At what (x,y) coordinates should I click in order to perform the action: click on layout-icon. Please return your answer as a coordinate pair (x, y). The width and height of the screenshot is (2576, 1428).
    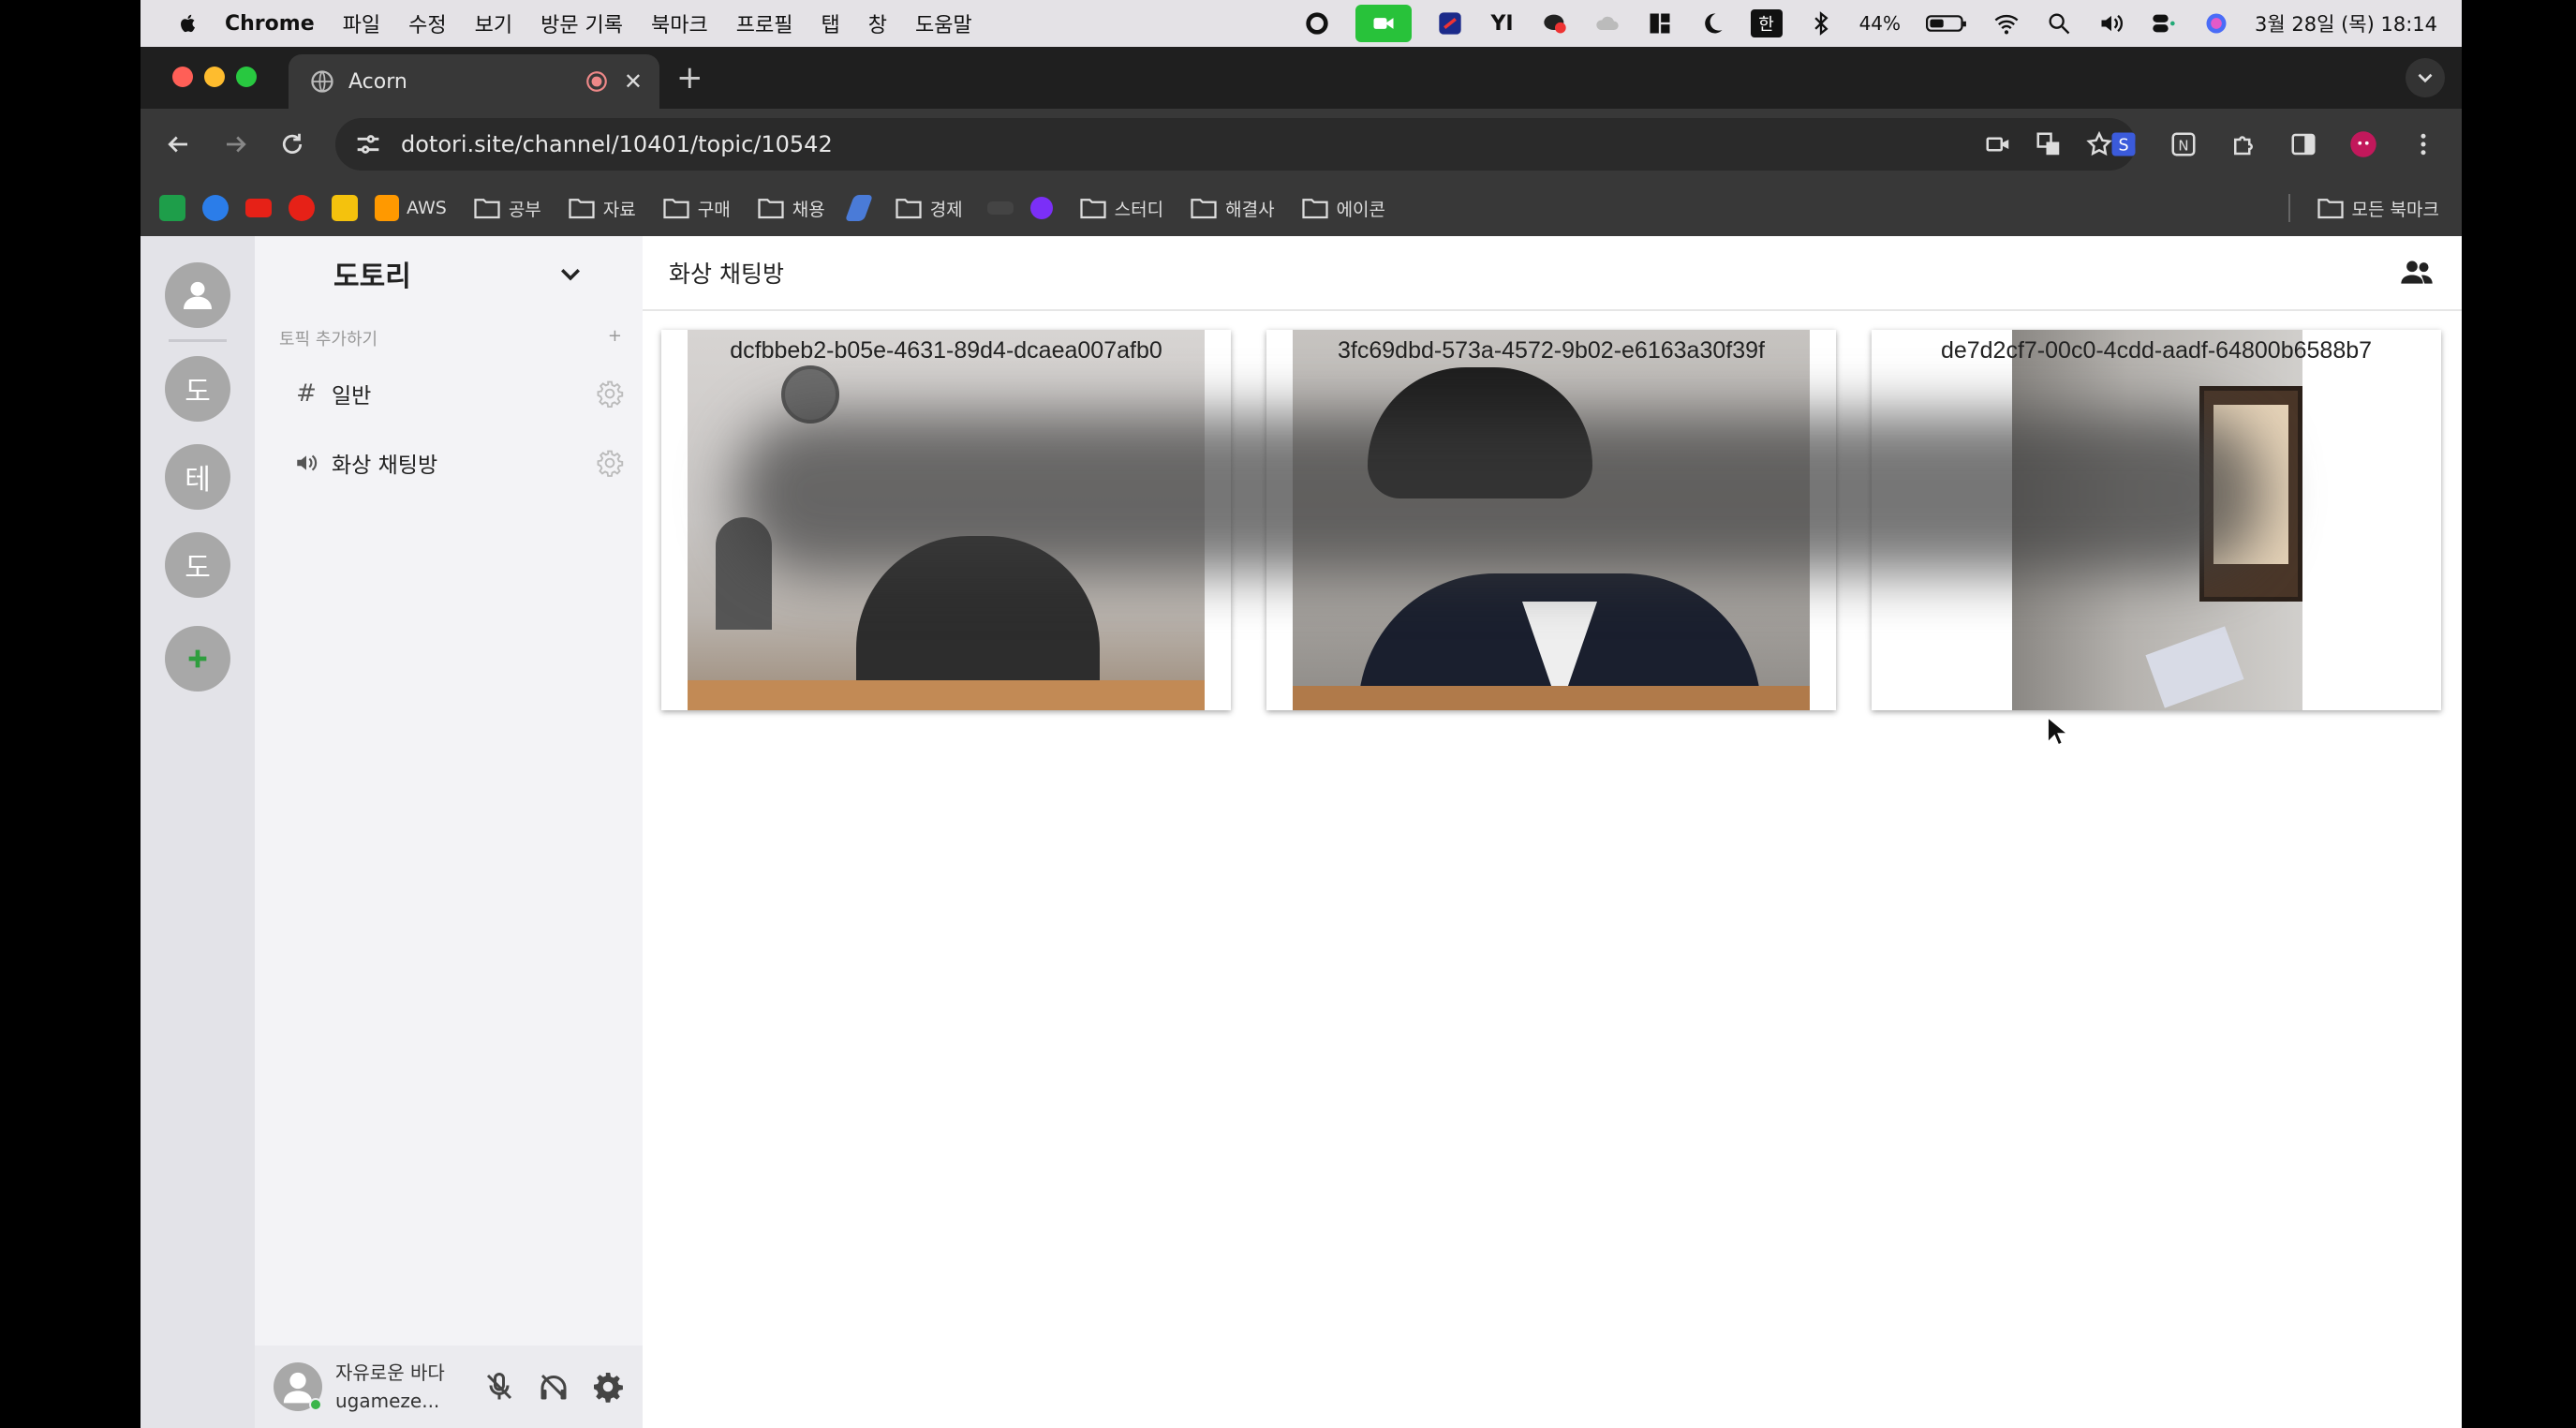
    Looking at the image, I should click on (1660, 23).